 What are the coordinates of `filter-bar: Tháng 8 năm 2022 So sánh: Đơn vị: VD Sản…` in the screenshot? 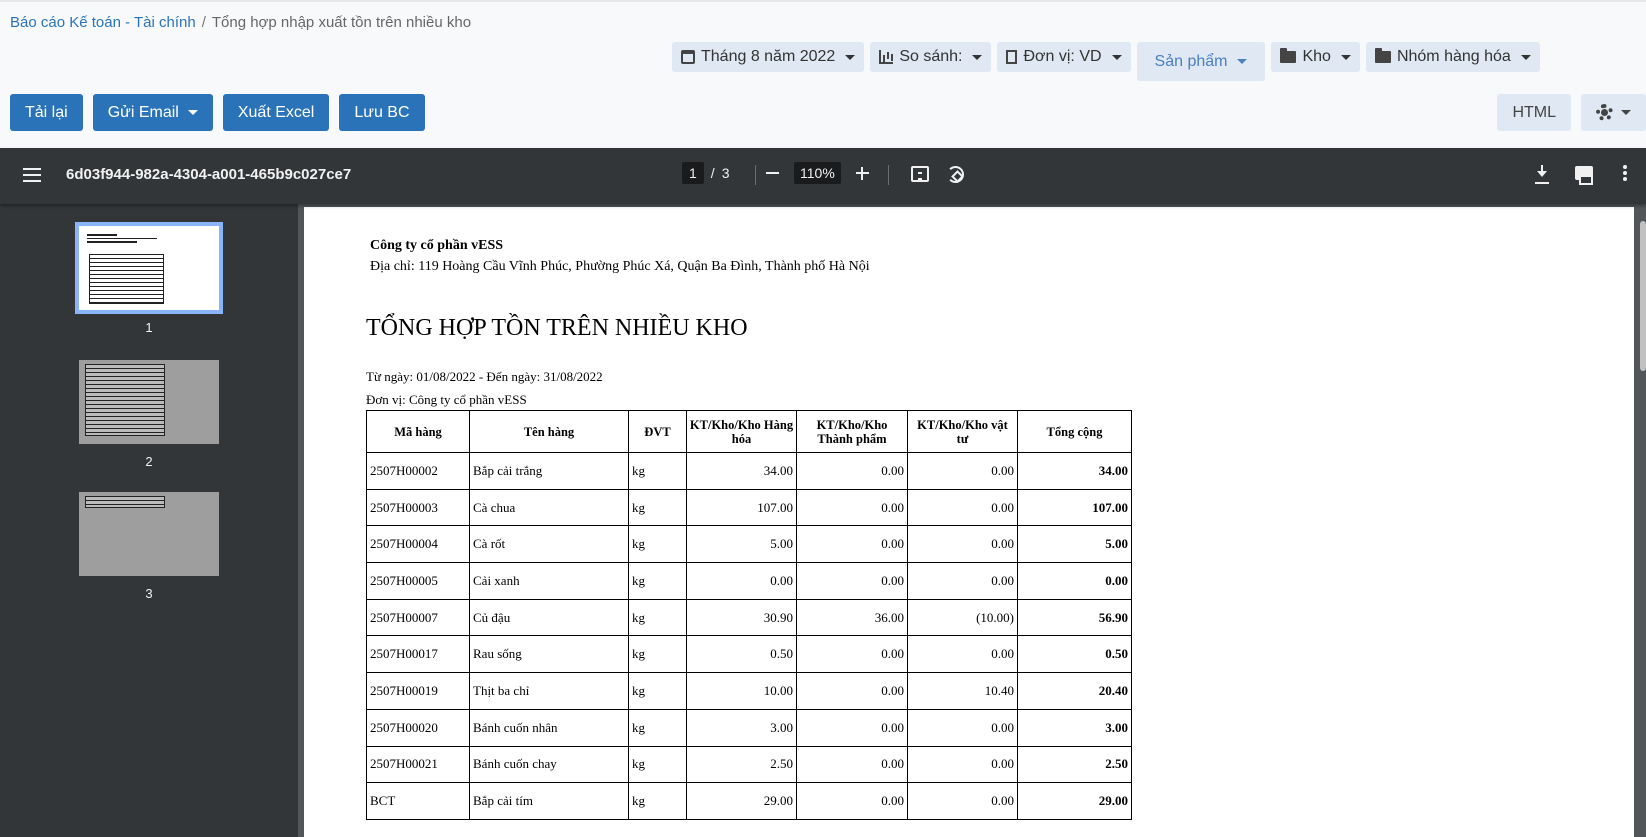 It's located at (1106, 61).